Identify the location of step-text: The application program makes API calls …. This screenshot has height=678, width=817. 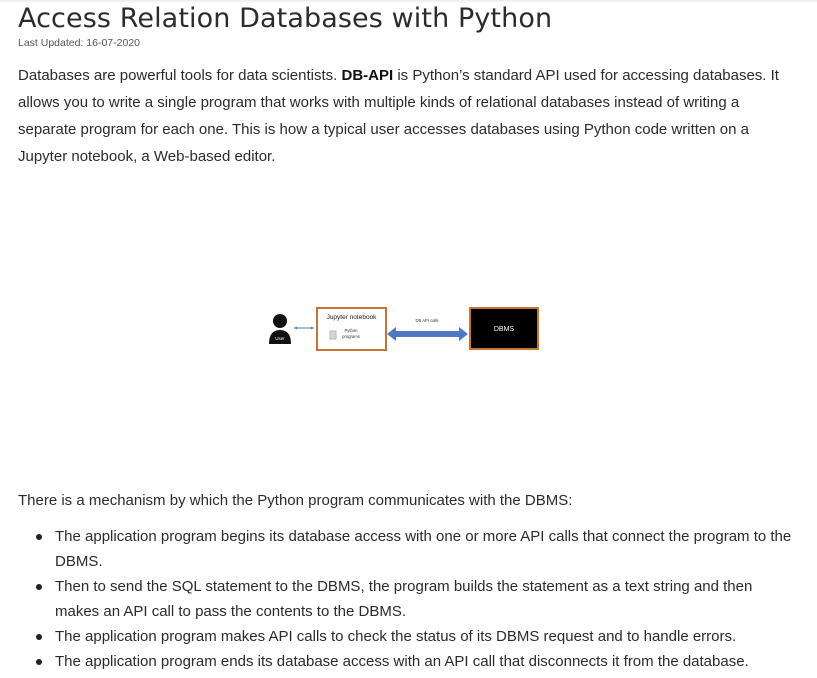
(396, 636).